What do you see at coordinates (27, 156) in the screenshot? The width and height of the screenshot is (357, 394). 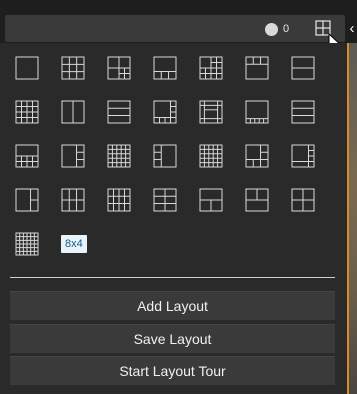 I see `layout-1p4-bottom-icon` at bounding box center [27, 156].